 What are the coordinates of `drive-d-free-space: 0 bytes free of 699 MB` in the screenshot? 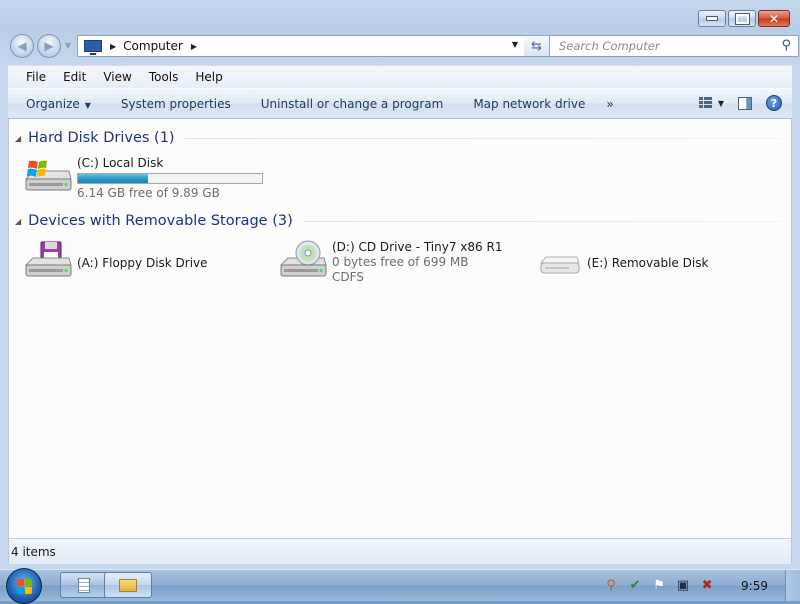 It's located at (400, 262).